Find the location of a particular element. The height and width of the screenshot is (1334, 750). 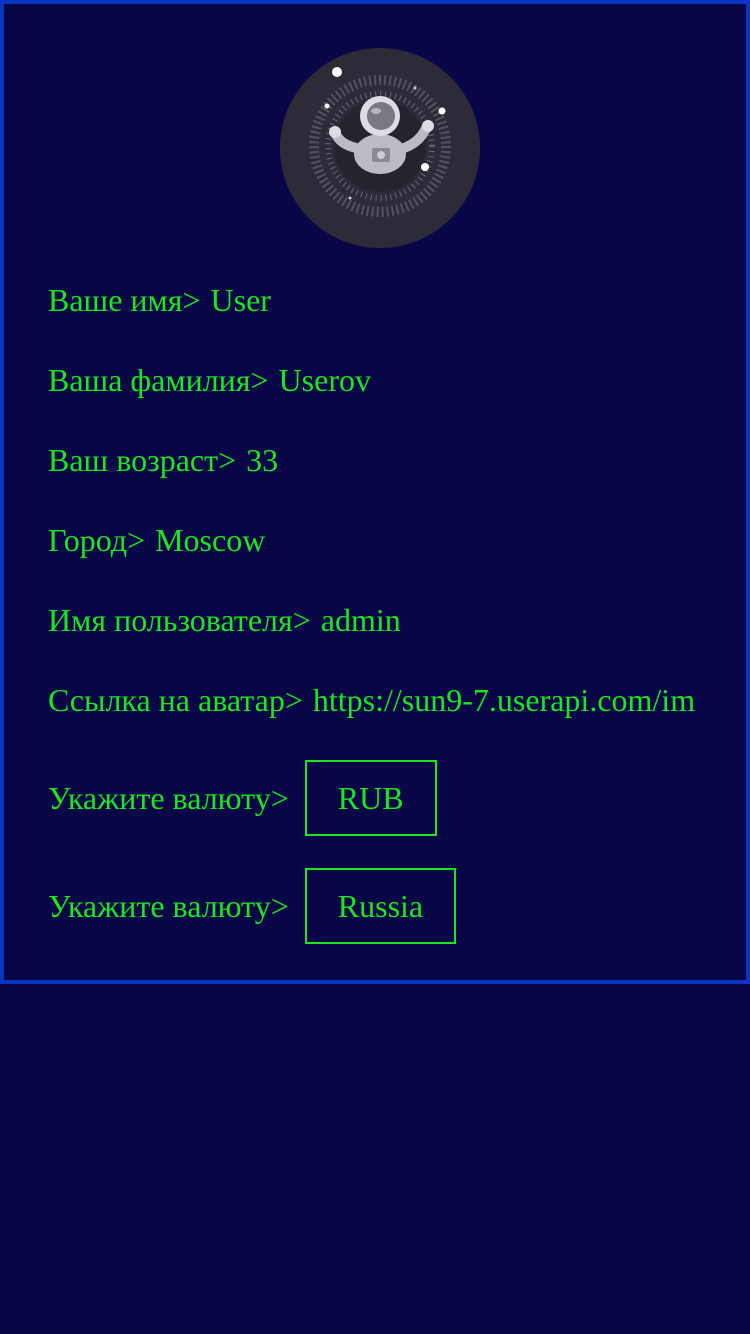

field-last-name: Ваша фамилия> Userov is located at coordinates (209, 380).